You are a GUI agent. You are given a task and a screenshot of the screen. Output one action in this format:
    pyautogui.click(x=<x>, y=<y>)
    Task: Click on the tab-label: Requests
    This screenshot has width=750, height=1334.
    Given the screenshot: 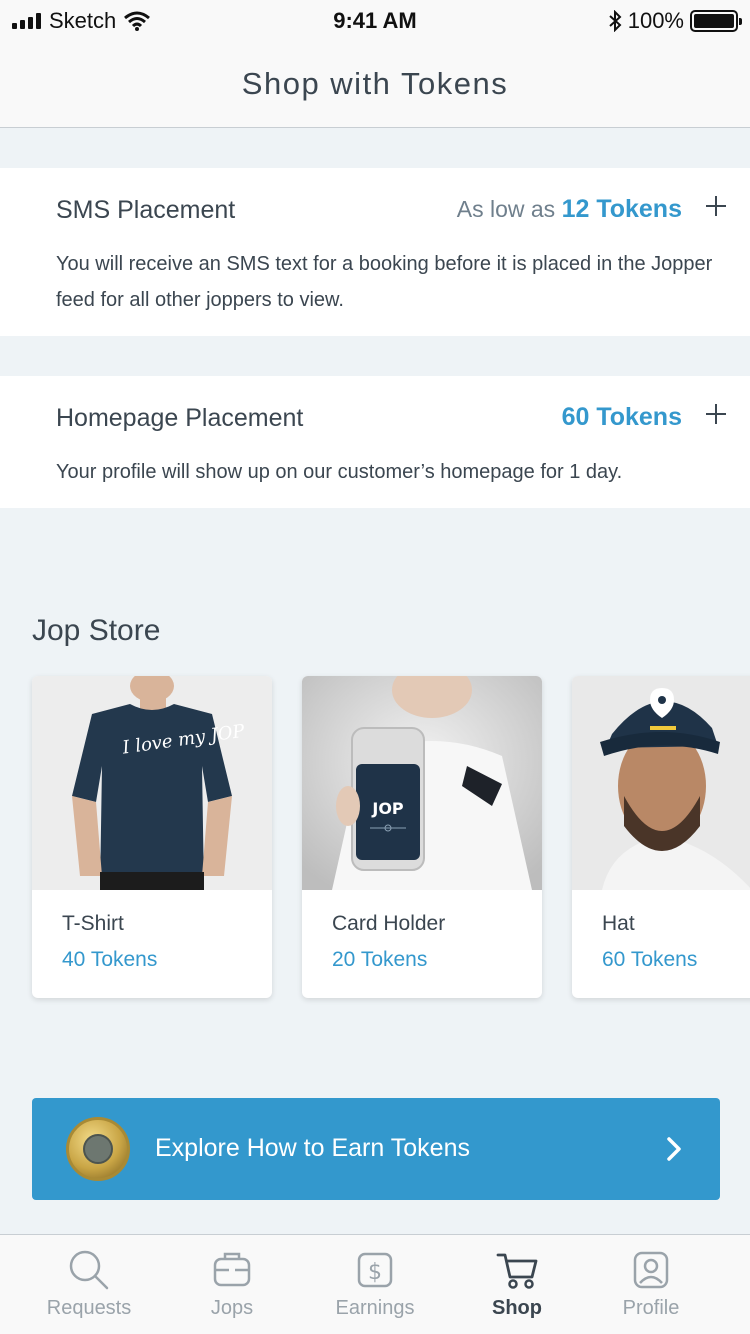 What is the action you would take?
    pyautogui.click(x=89, y=1308)
    